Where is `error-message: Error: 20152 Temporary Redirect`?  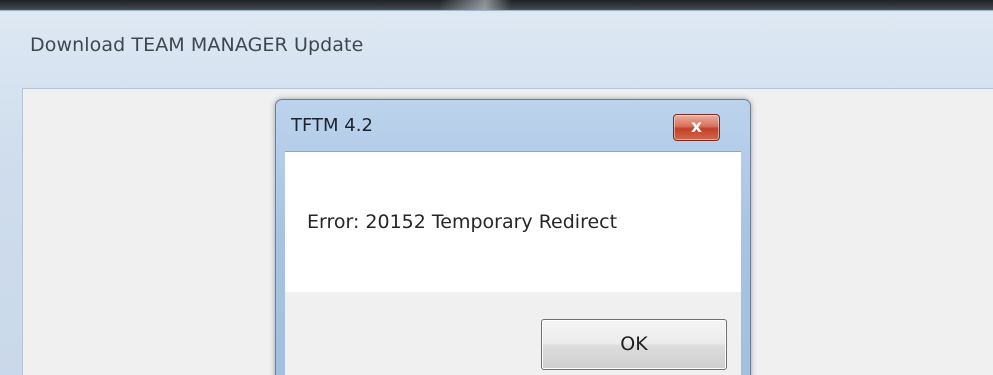 error-message: Error: 20152 Temporary Redirect is located at coordinates (462, 222).